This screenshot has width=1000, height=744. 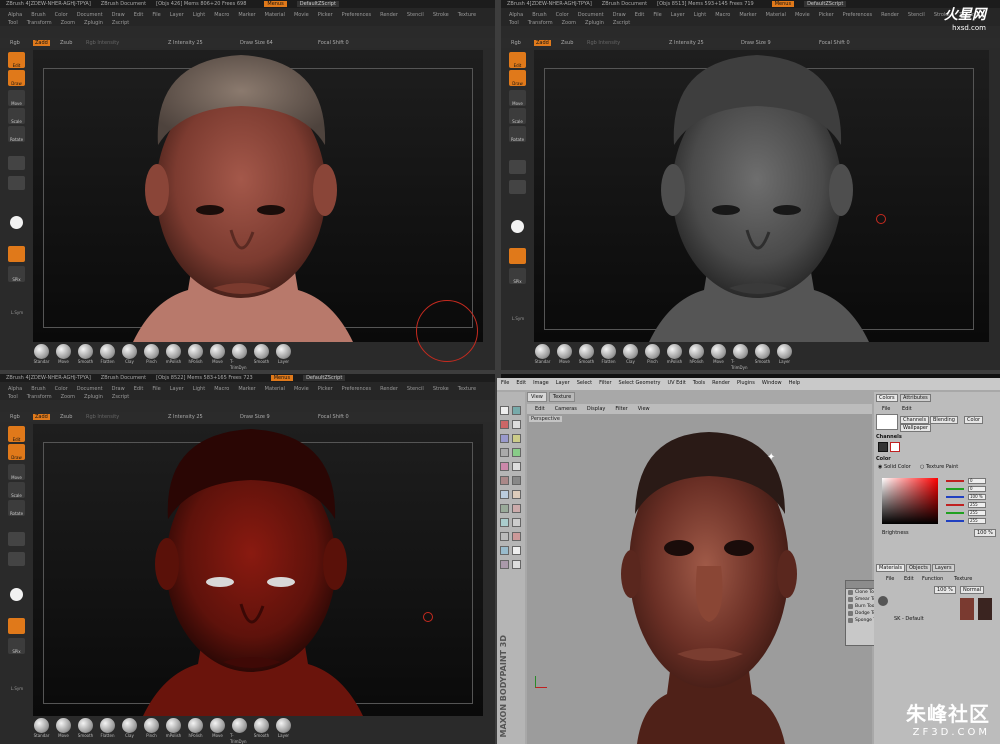 What do you see at coordinates (883, 601) in the screenshot?
I see `material-ball` at bounding box center [883, 601].